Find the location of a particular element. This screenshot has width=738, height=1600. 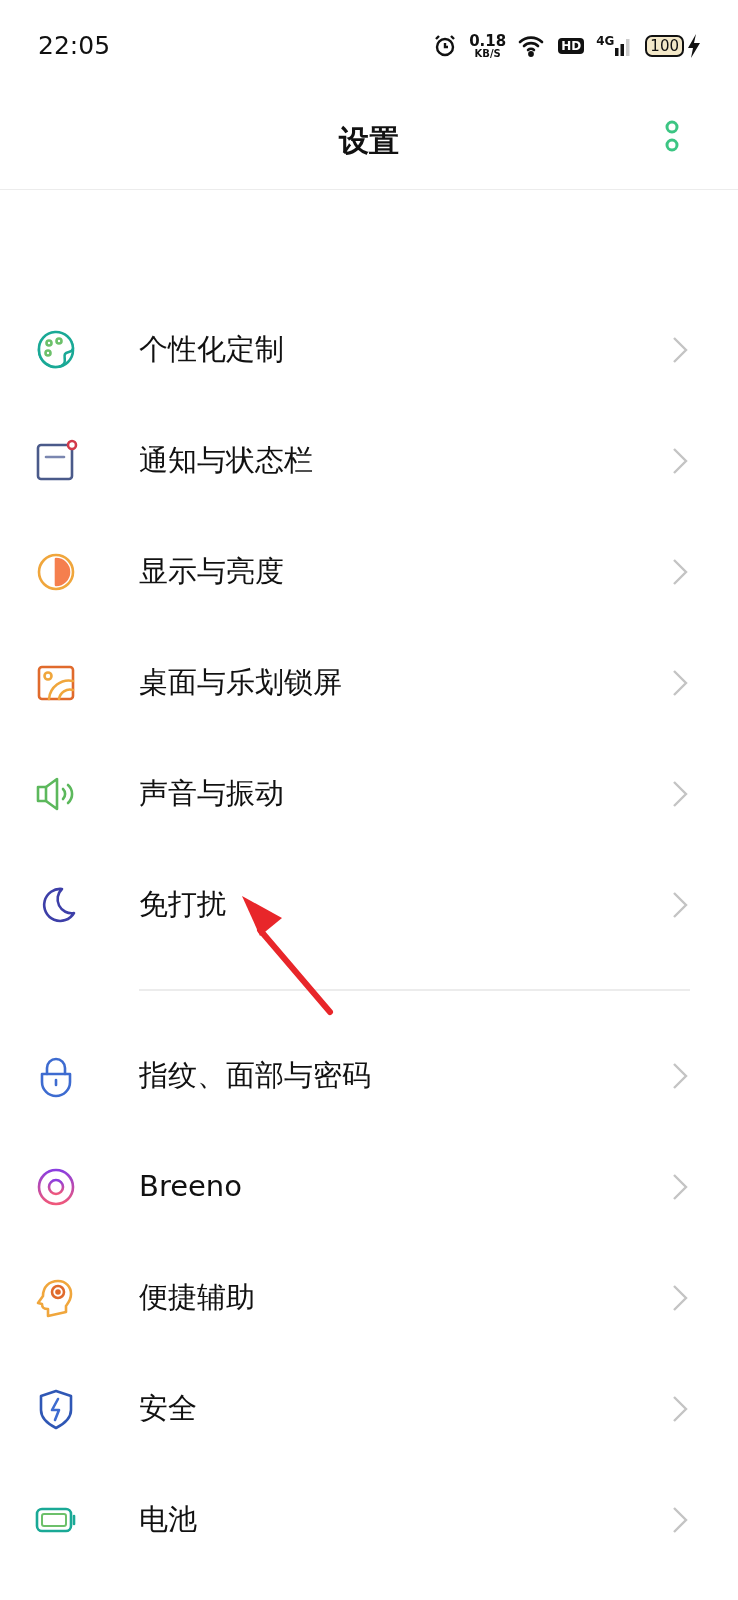

item-label: 桌面与乐划锁屏 is located at coordinates (241, 682).